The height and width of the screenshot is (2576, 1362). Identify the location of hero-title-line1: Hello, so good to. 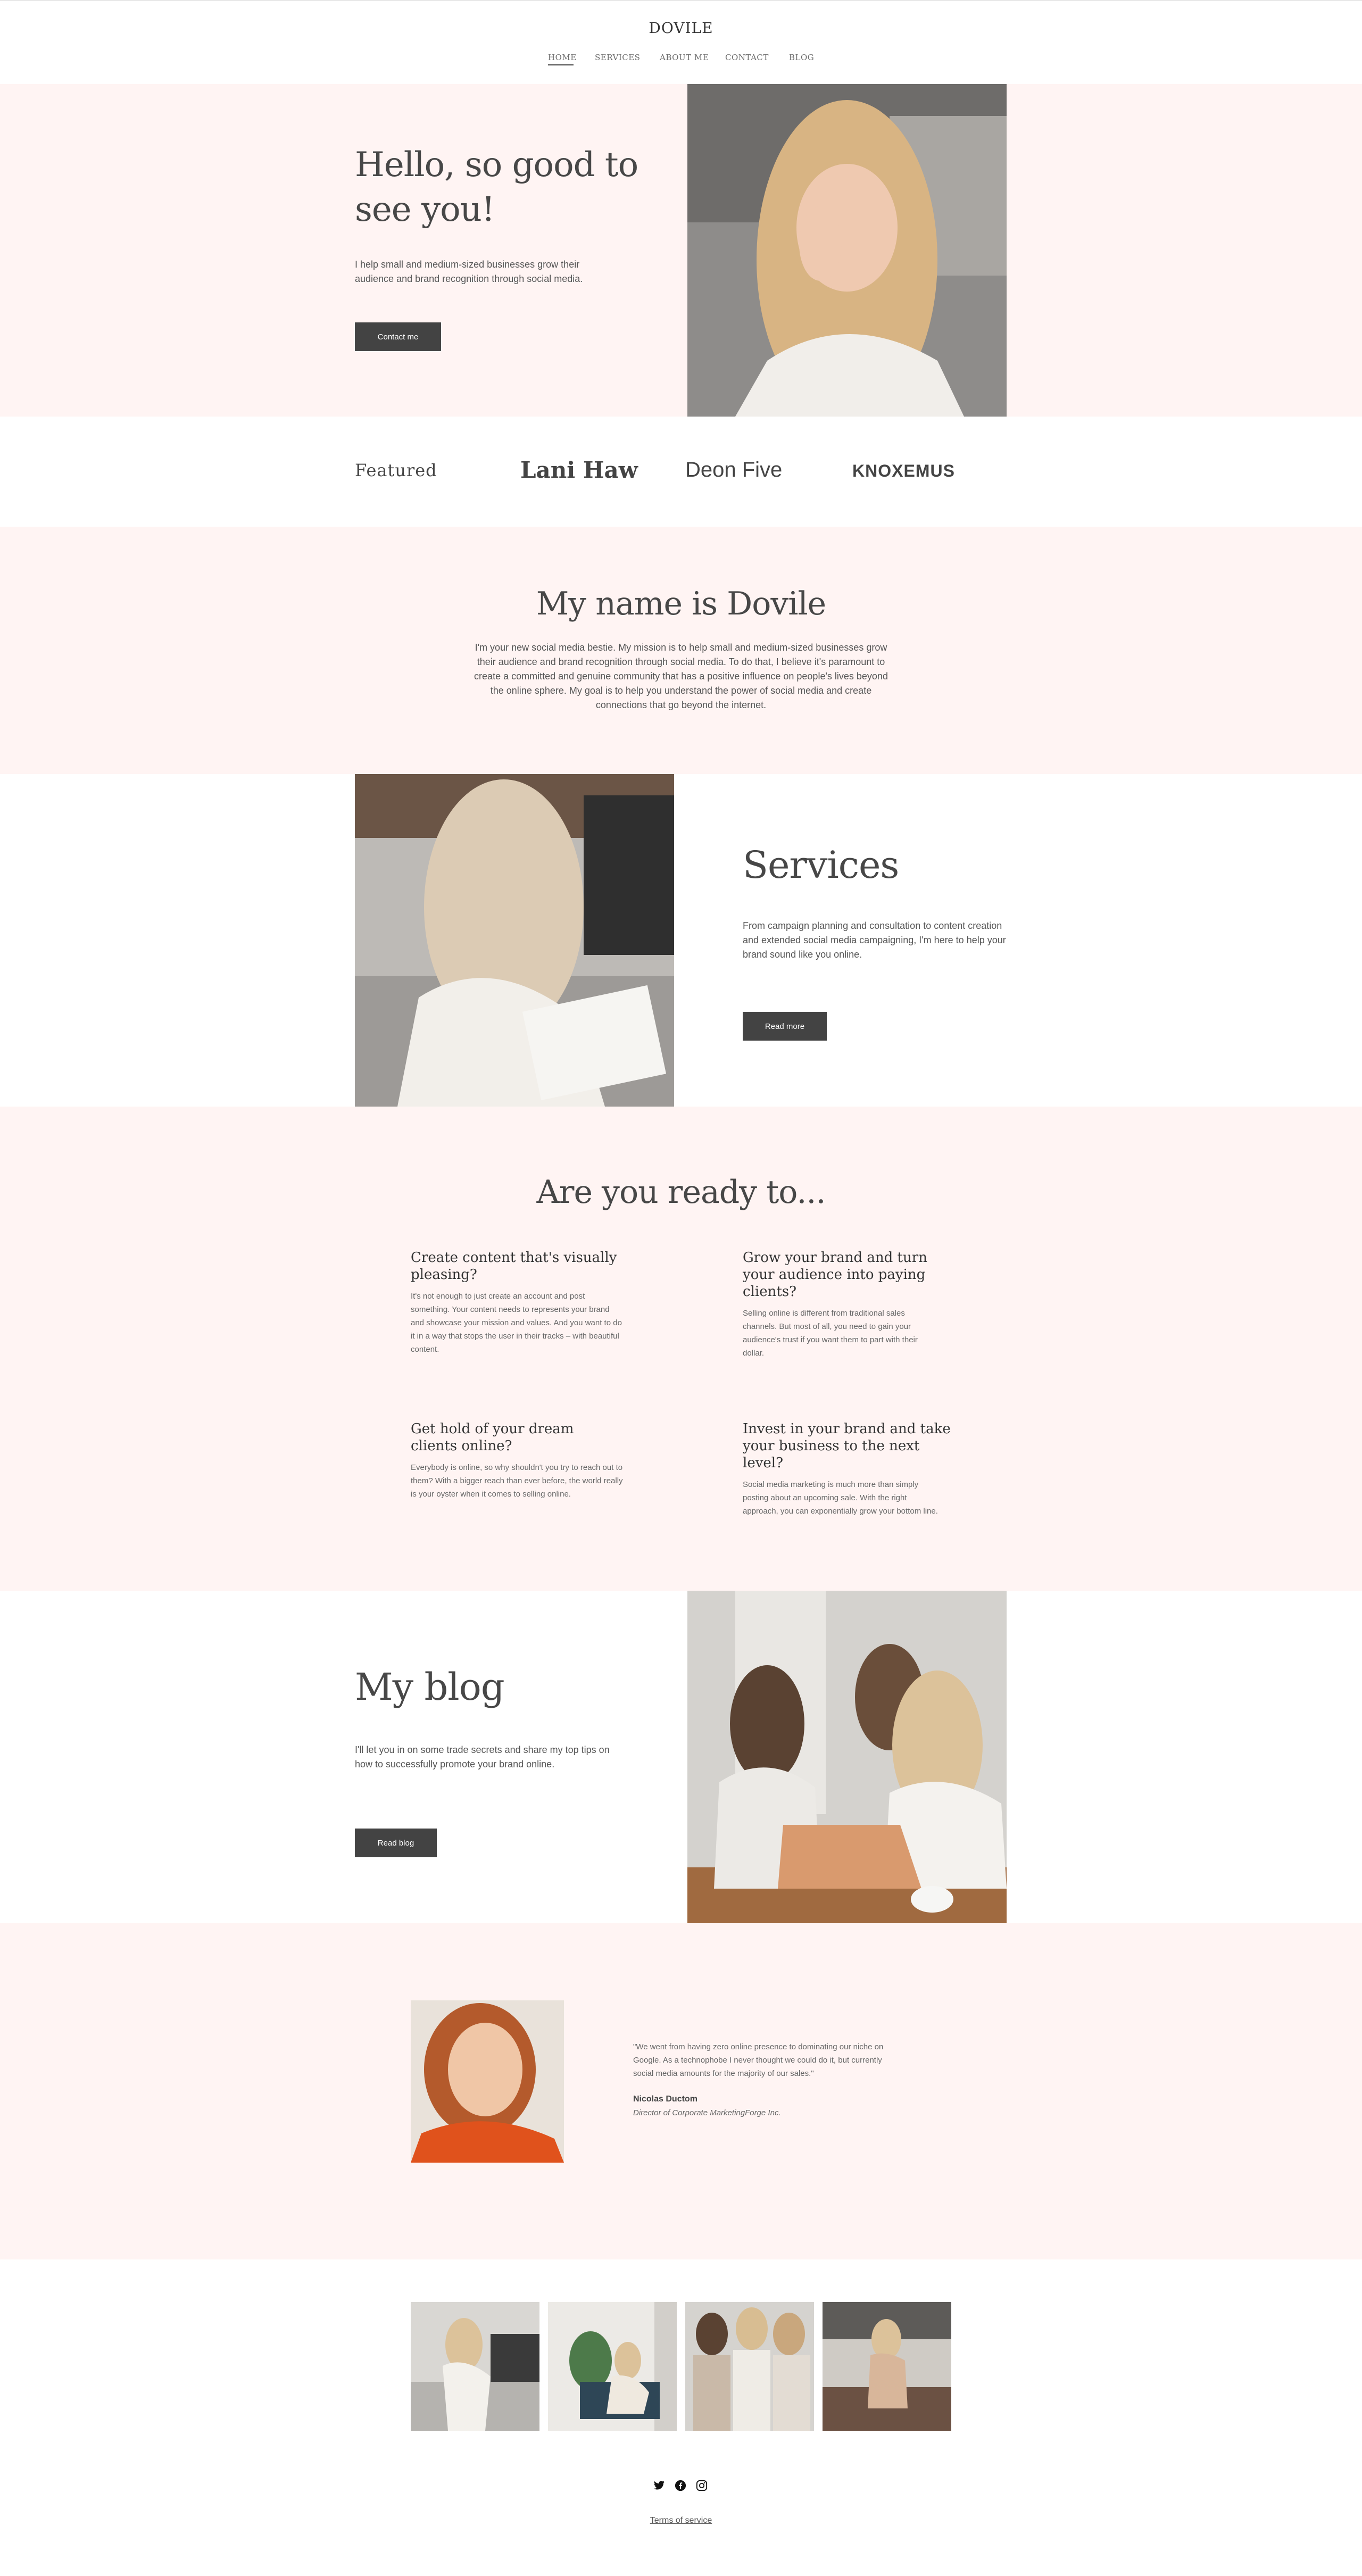
(496, 165).